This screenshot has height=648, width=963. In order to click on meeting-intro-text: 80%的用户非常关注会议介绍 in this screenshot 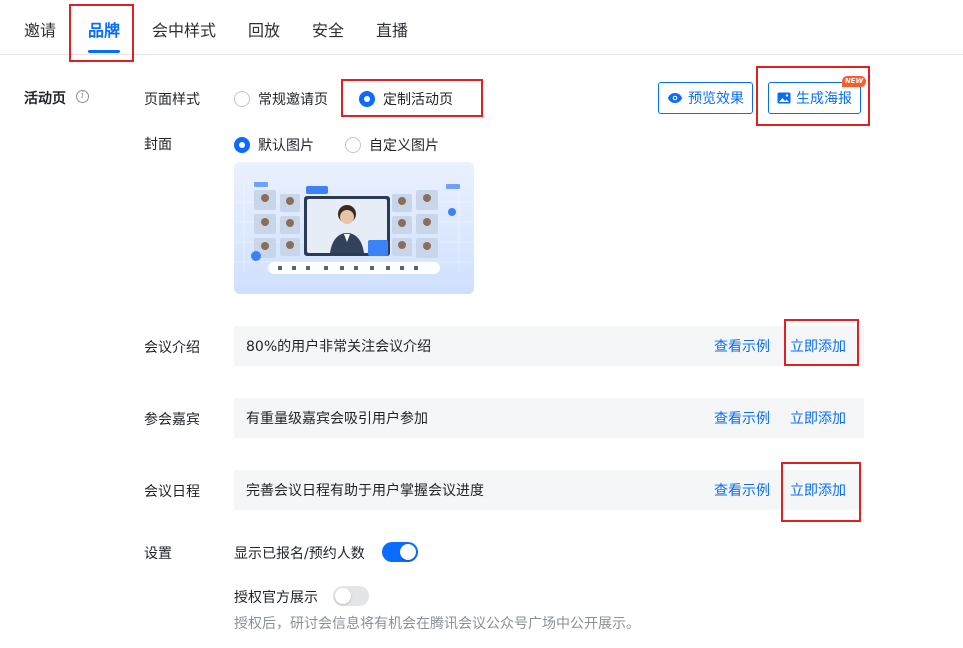, I will do `click(339, 347)`.